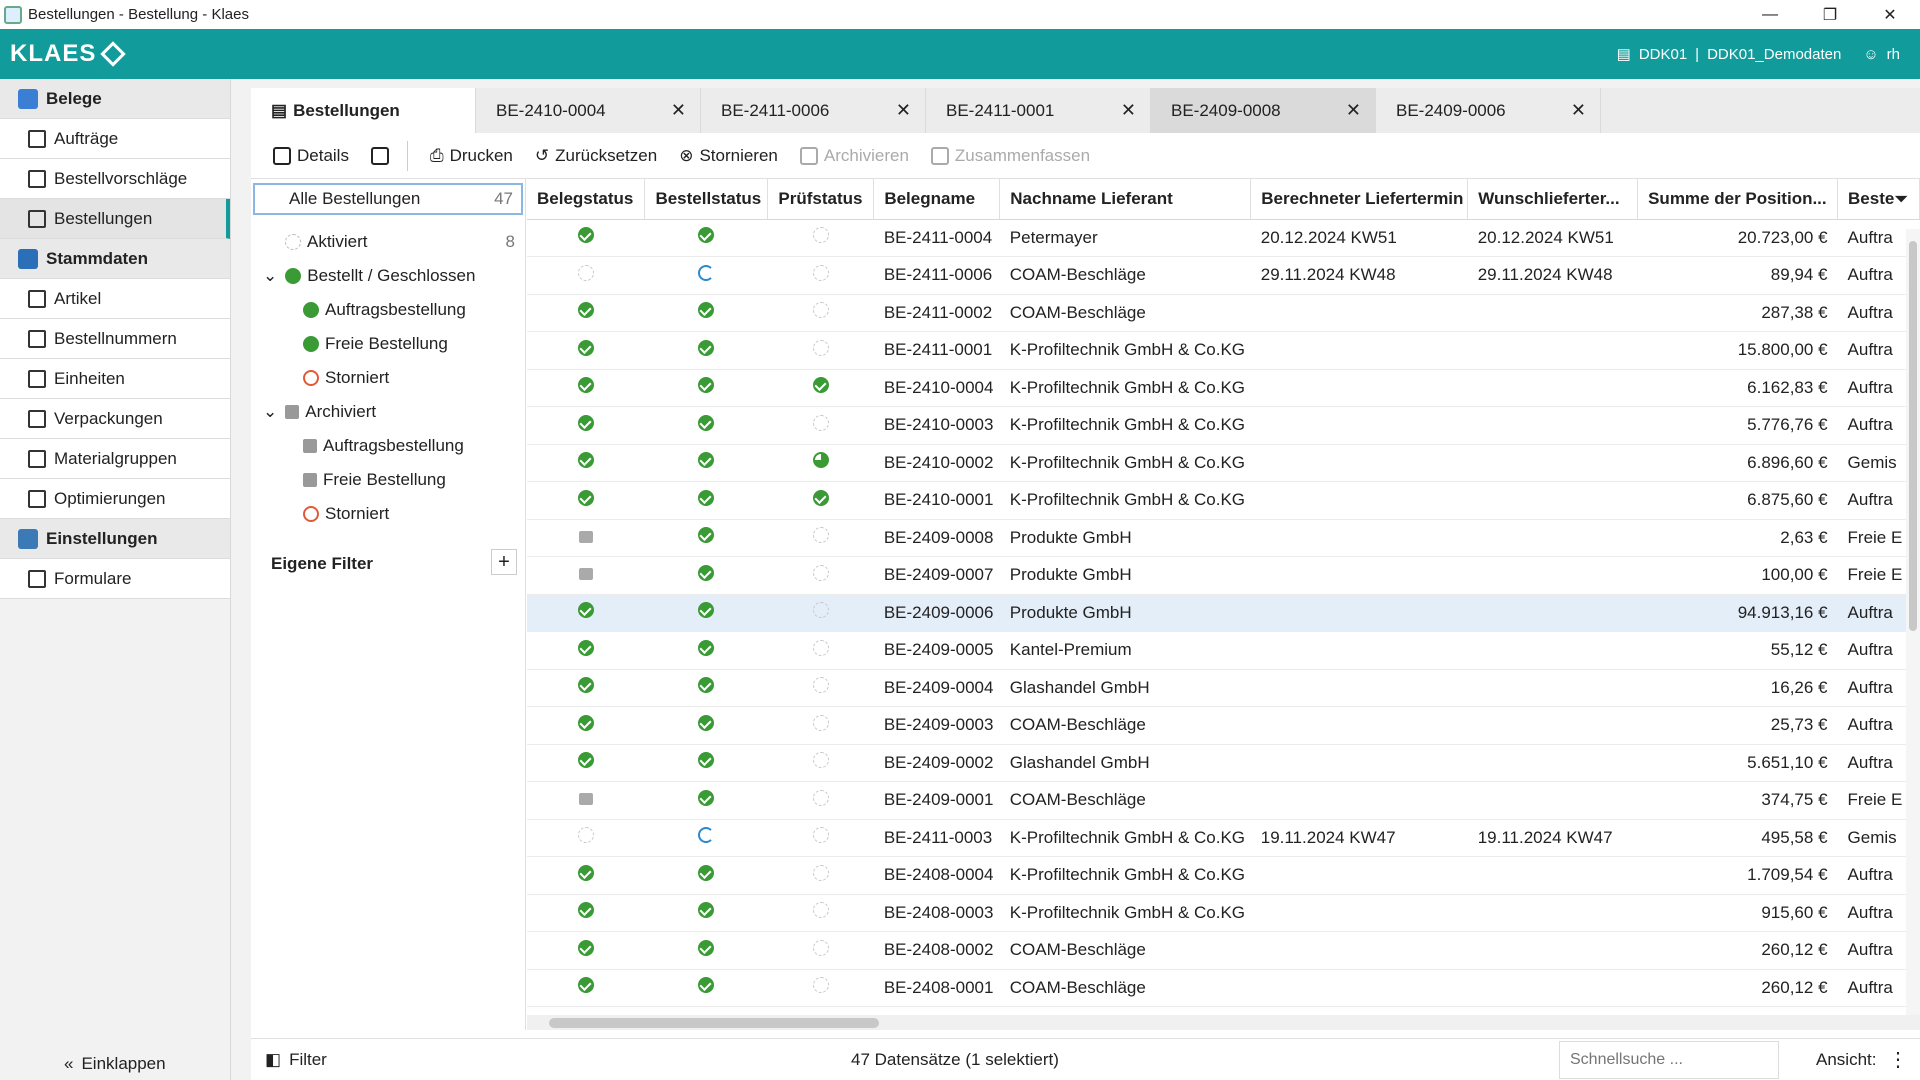  What do you see at coordinates (1898, 1059) in the screenshot?
I see `more-options-icon: ⋮` at bounding box center [1898, 1059].